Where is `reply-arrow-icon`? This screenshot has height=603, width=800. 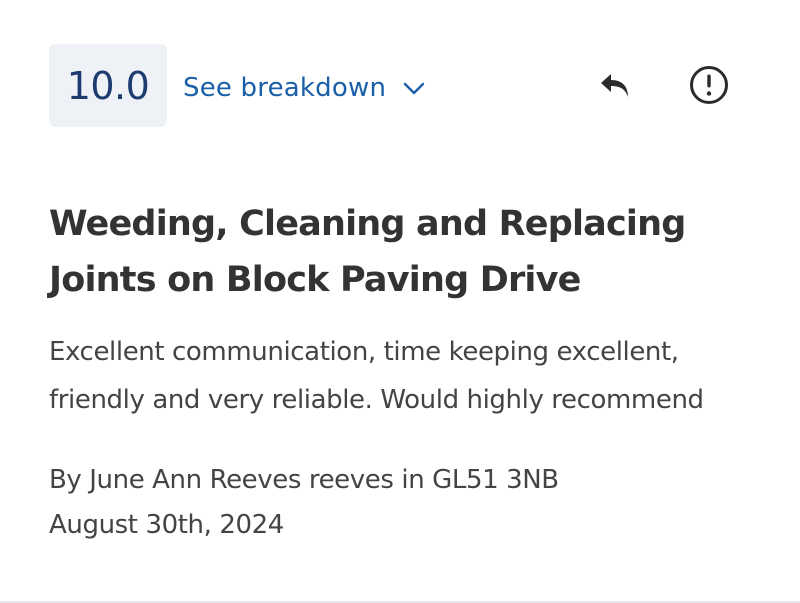 reply-arrow-icon is located at coordinates (615, 87).